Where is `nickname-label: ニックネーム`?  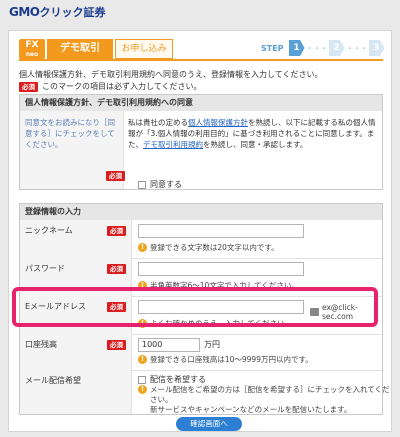
nickname-label: ニックネーム is located at coordinates (49, 230).